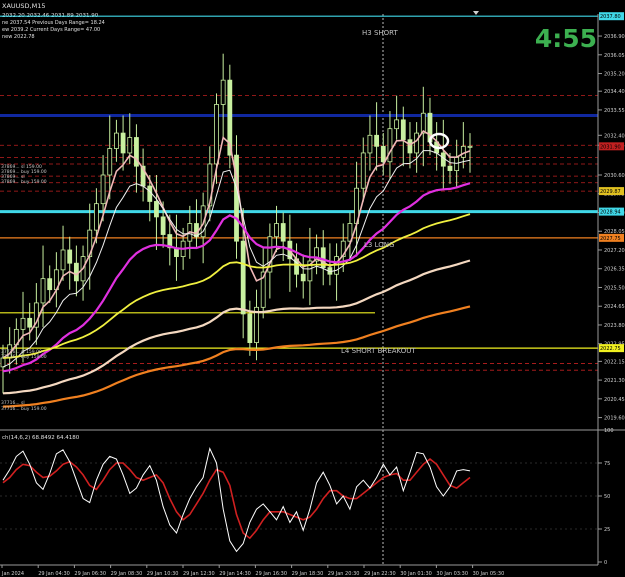 The height and width of the screenshot is (577, 625). What do you see at coordinates (610, 192) in the screenshot?
I see `price-badge-label: 2029.87` at bounding box center [610, 192].